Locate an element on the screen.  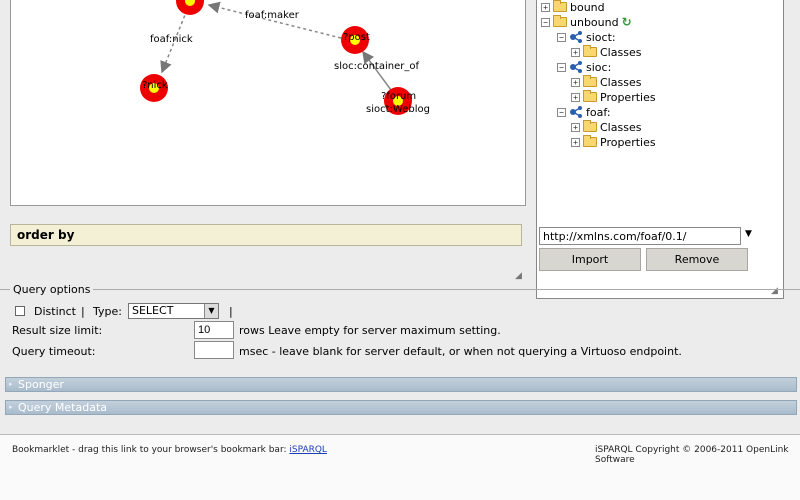
tree-item-sioc-properties: + Properties is located at coordinates (613, 97).